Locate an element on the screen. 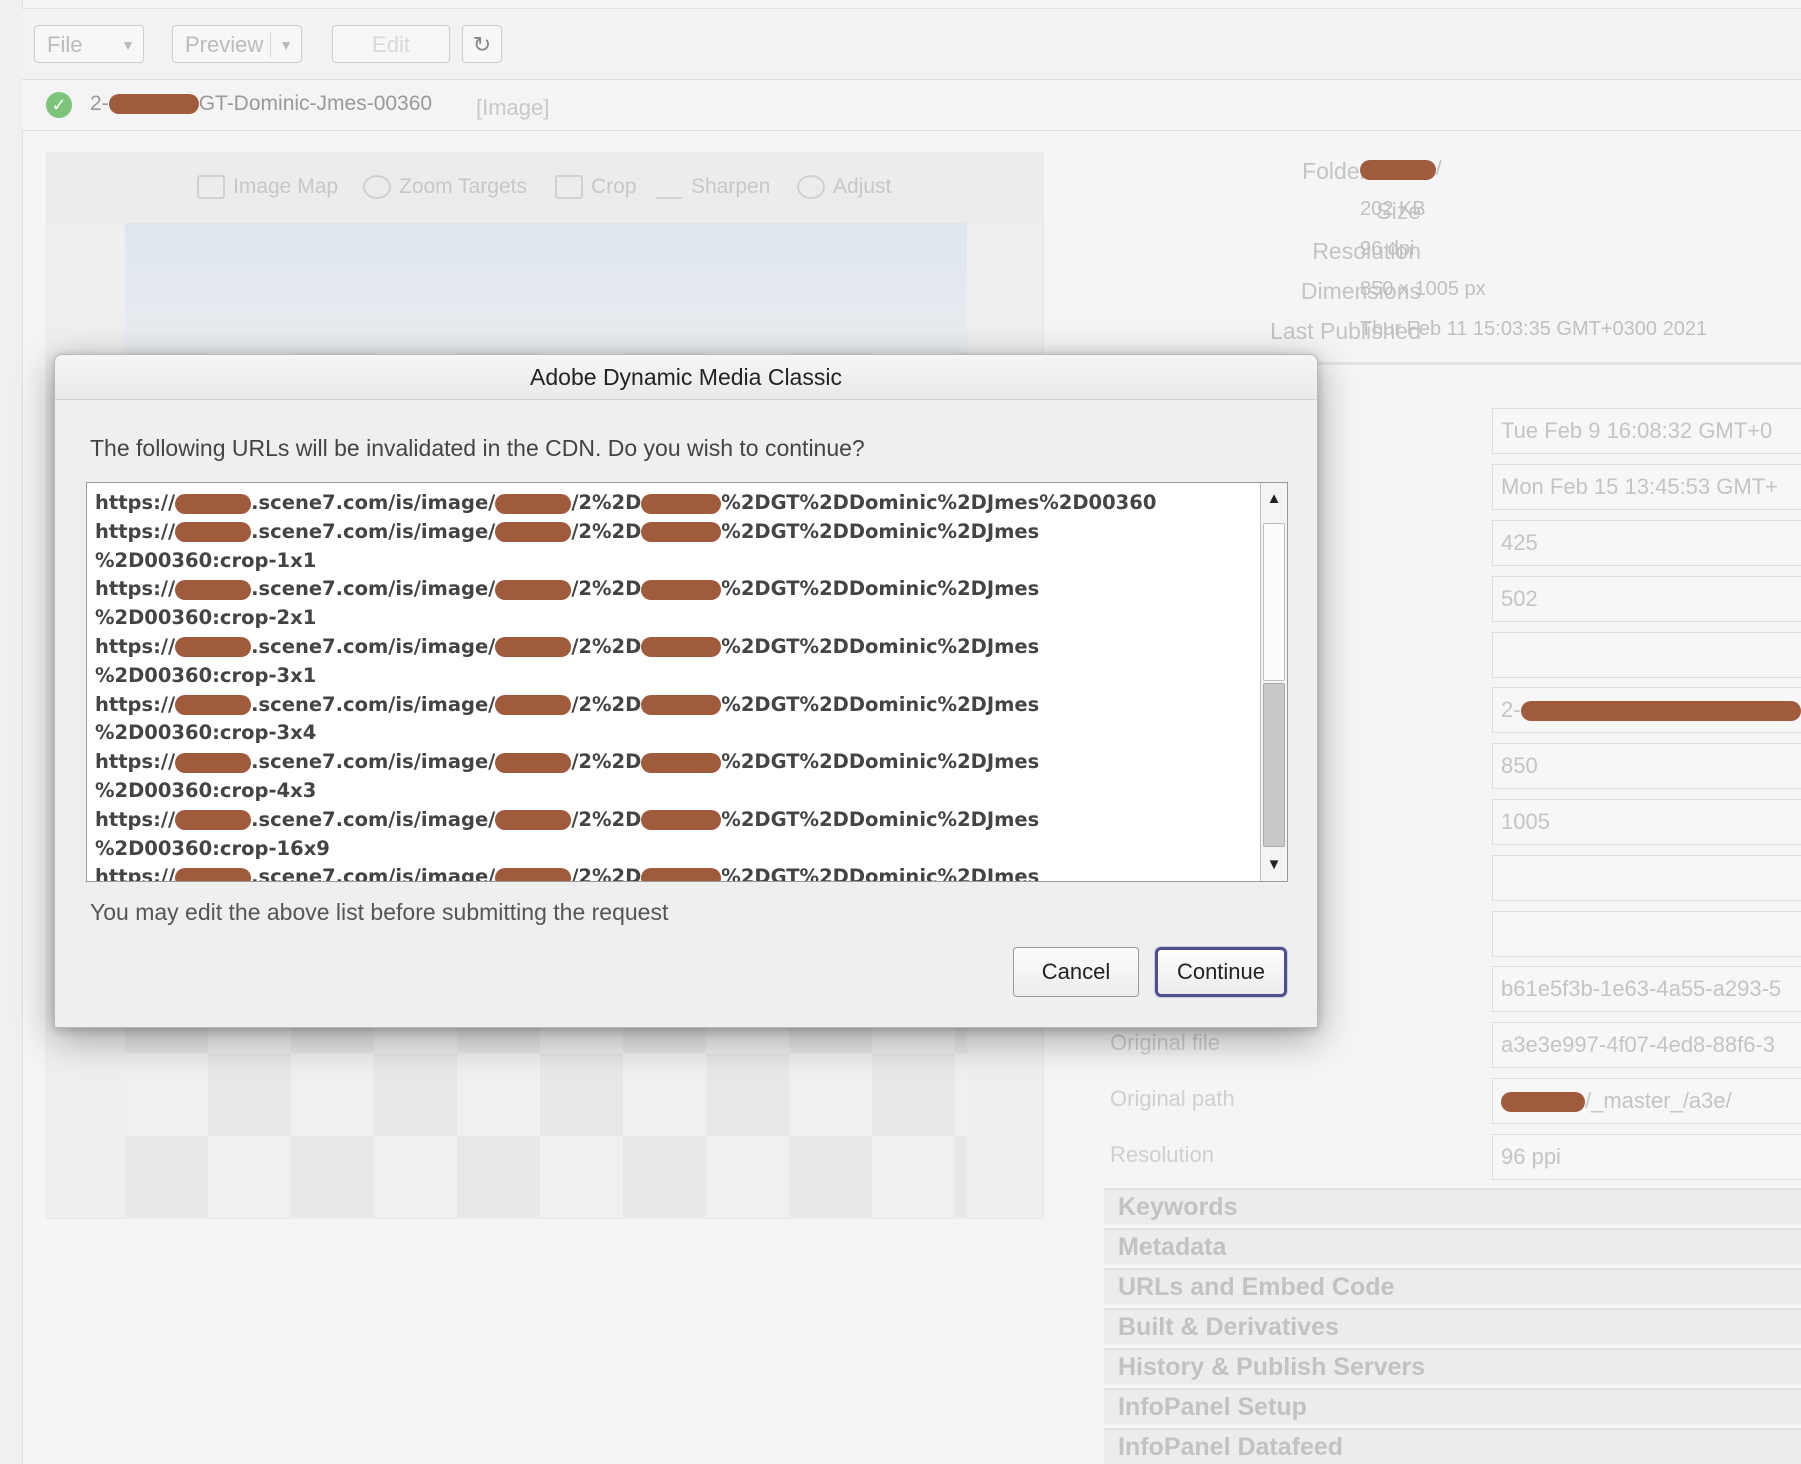 The width and height of the screenshot is (1801, 1464). section-keywords: Keywords is located at coordinates (1452, 1206).